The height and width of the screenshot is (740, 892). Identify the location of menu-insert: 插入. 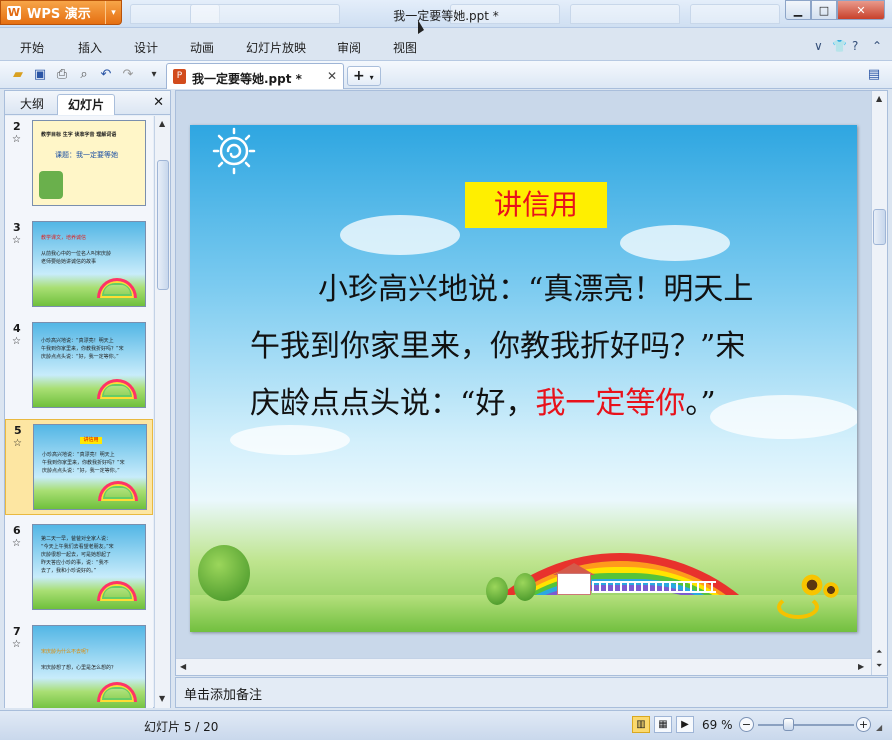
(90, 47).